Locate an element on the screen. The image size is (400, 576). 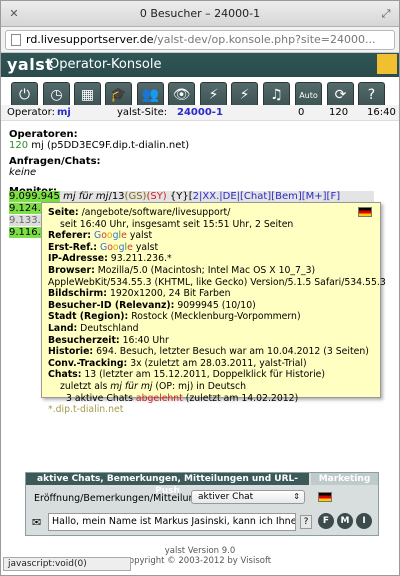
message-type-label: Eröffnung/Bemerkungen/Mitteilung: is located at coordinates (119, 498).